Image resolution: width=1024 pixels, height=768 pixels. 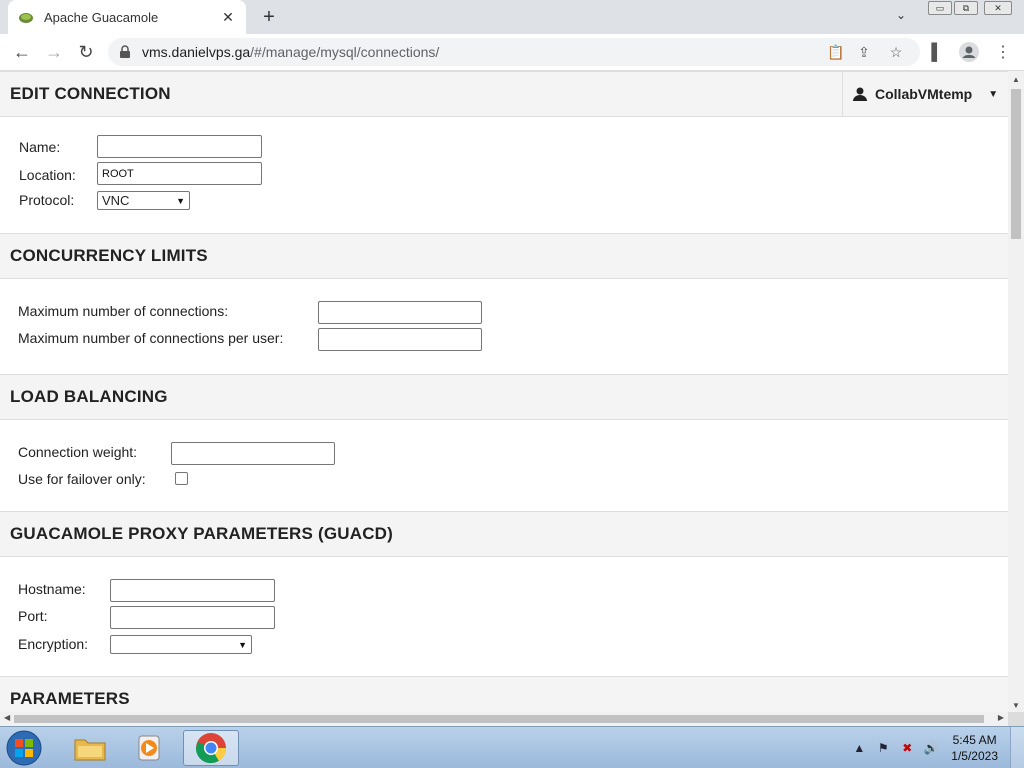 What do you see at coordinates (33, 616) in the screenshot?
I see `port-label: Port:` at bounding box center [33, 616].